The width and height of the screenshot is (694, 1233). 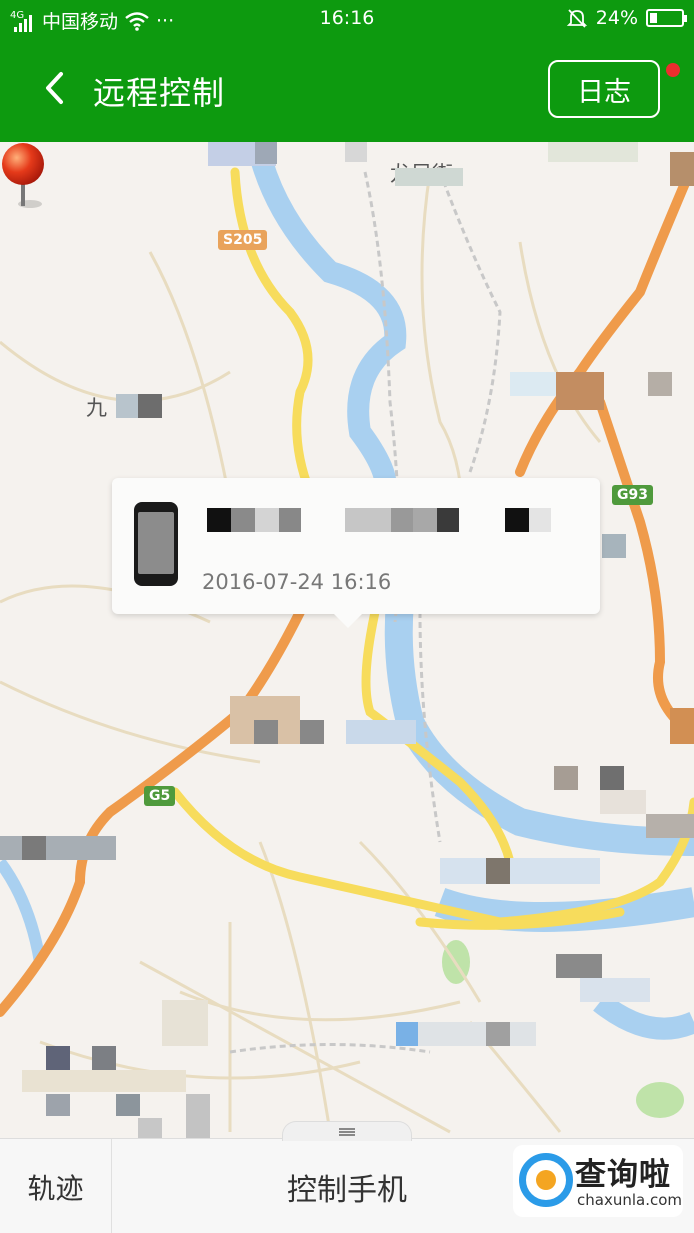 I want to click on phone-icon, so click(x=156, y=544).